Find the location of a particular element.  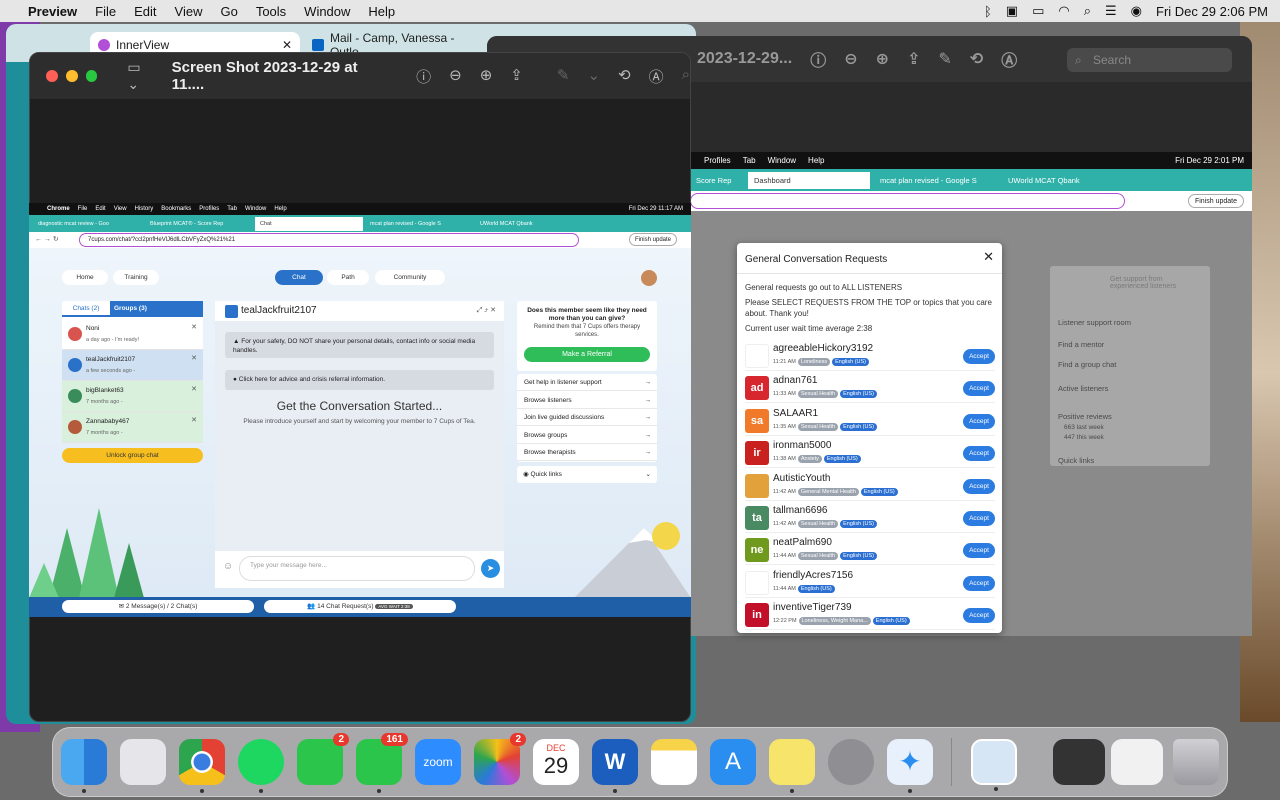

emoji-icon: ☺ is located at coordinates (228, 566).